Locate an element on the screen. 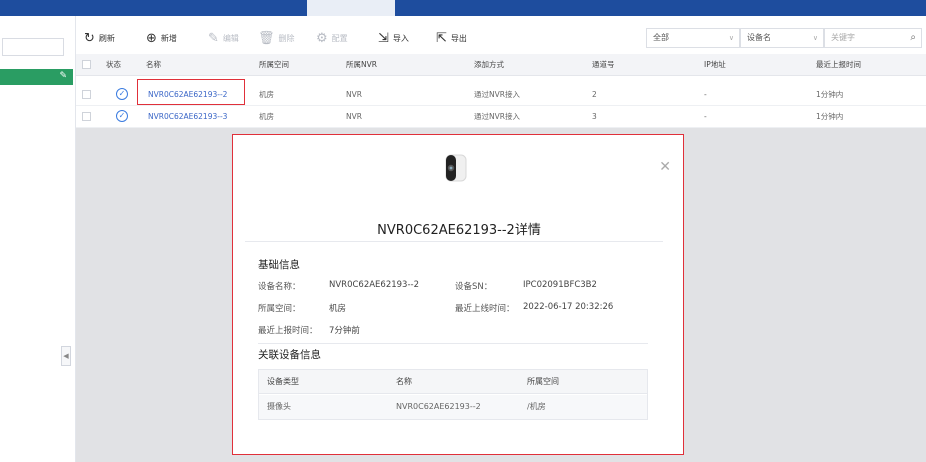 The height and width of the screenshot is (462, 926). keyword-placeholder: 关键字 is located at coordinates (843, 37).